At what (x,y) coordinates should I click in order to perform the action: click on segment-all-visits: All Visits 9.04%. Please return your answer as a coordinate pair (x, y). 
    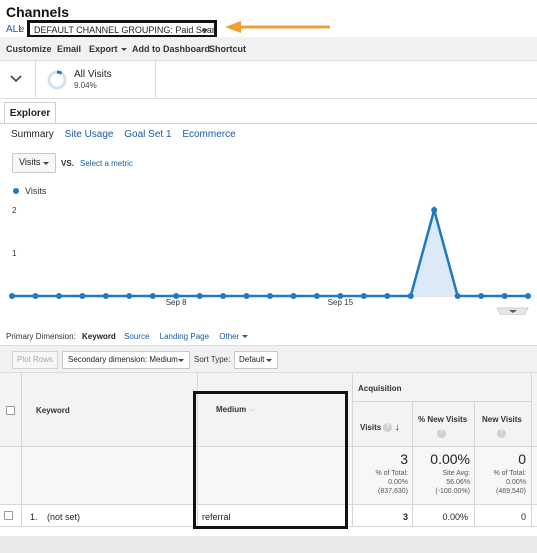
    Looking at the image, I should click on (96, 80).